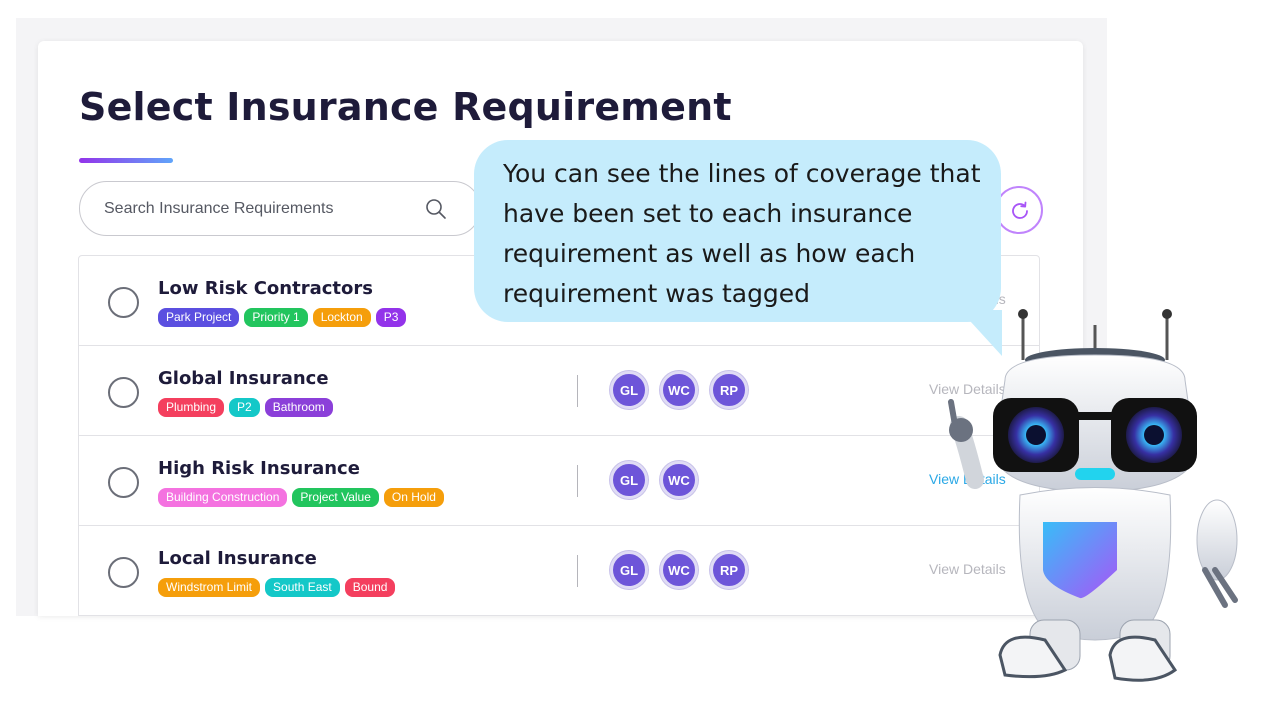  I want to click on requirement-name: Global Insurance, so click(243, 378).